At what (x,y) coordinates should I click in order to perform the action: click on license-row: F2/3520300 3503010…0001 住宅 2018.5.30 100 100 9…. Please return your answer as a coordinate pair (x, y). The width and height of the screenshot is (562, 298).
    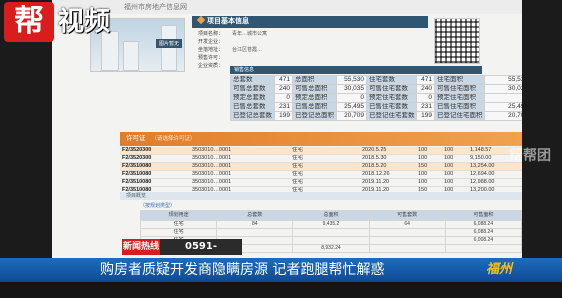
    Looking at the image, I should click on (321, 158).